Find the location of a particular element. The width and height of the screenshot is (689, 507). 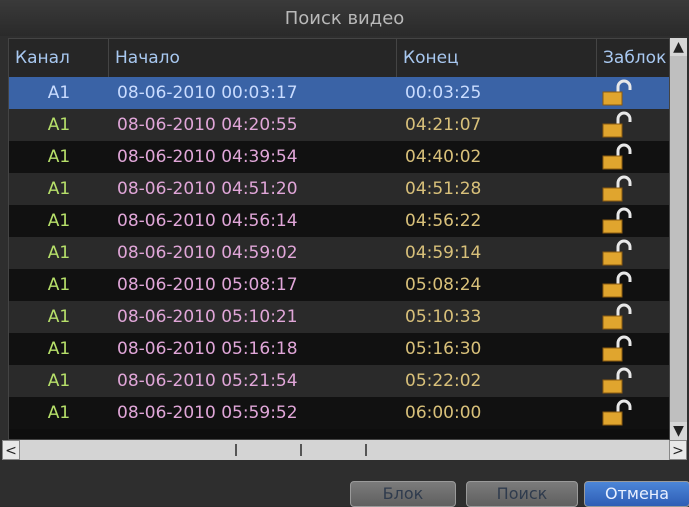

scroll-left-icon: < is located at coordinates (11, 450).